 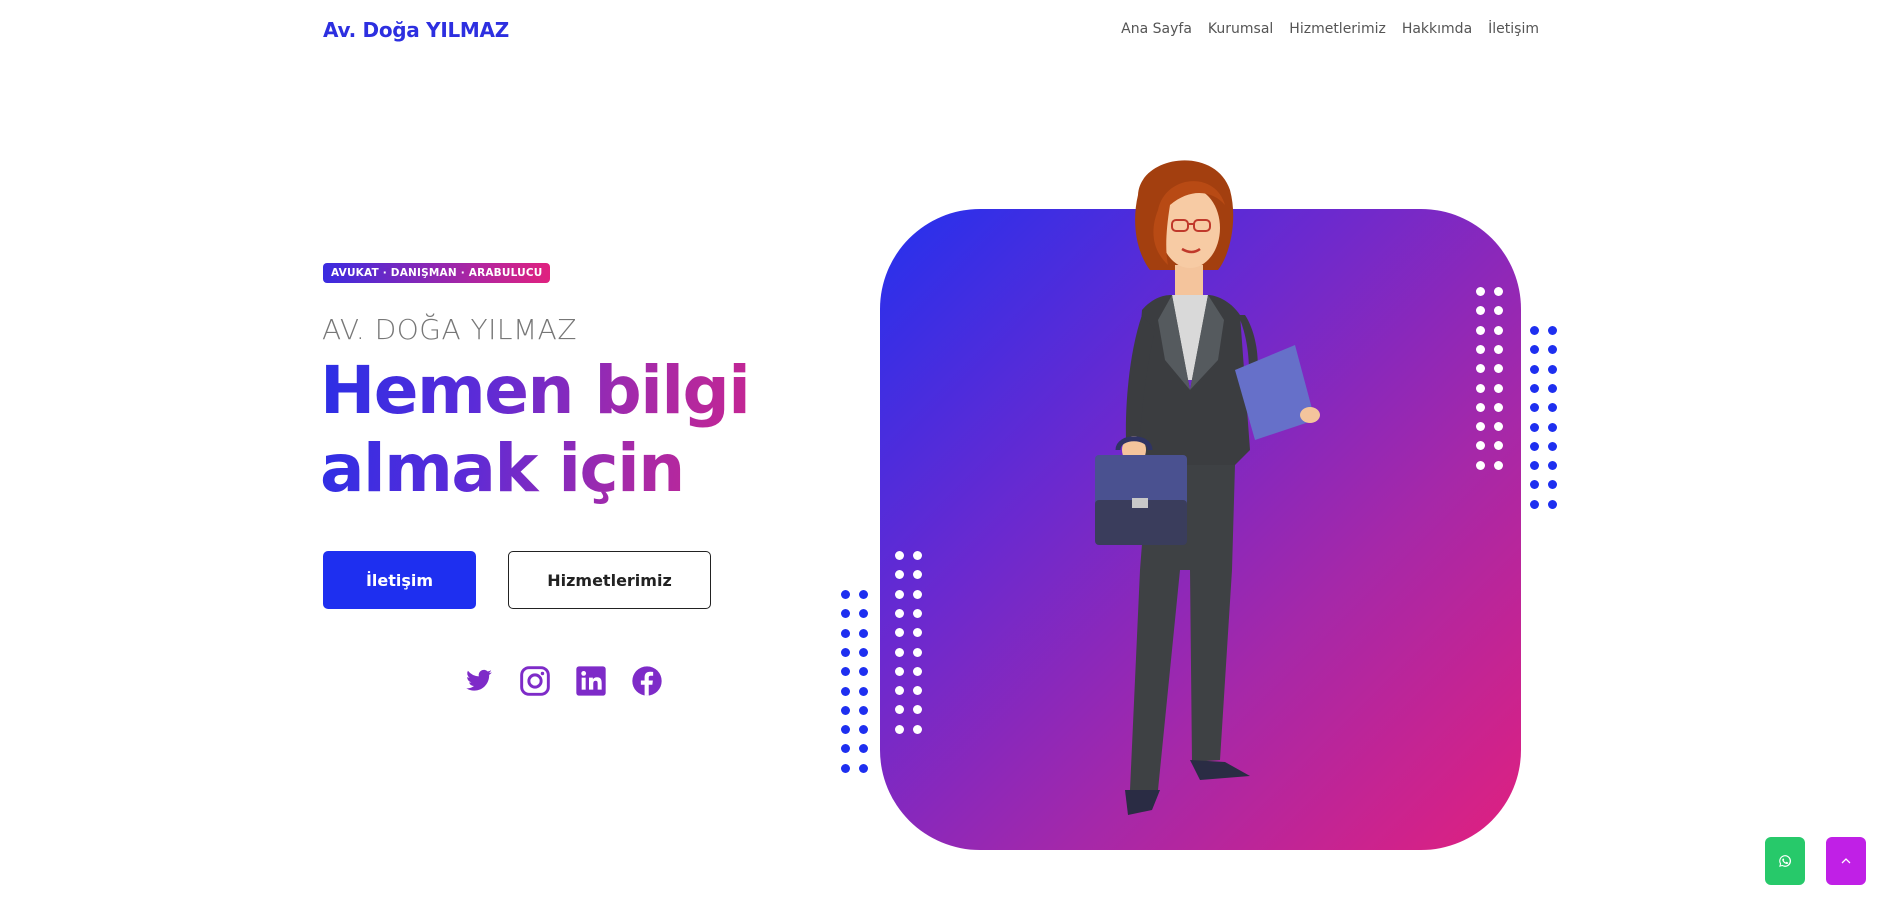 What do you see at coordinates (1240, 29) in the screenshot?
I see `nav-corporate: Kurumsal` at bounding box center [1240, 29].